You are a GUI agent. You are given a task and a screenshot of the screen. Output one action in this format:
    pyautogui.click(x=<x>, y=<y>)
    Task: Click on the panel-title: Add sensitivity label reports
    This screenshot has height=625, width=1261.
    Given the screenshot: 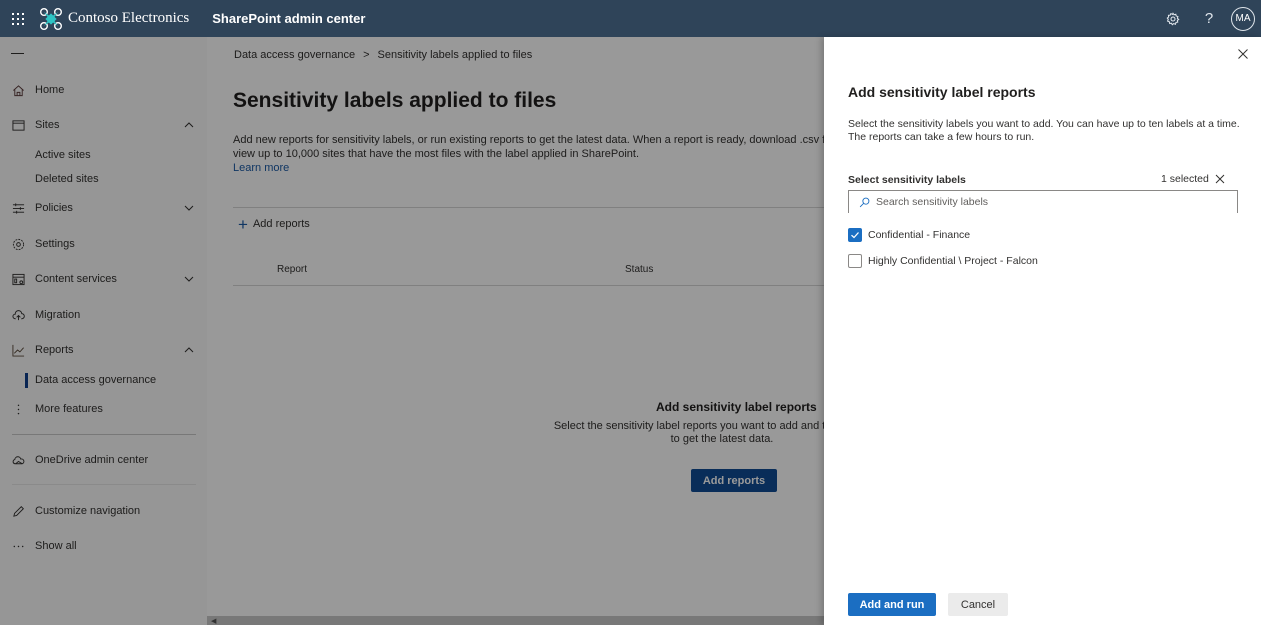 What is the action you would take?
    pyautogui.click(x=942, y=92)
    